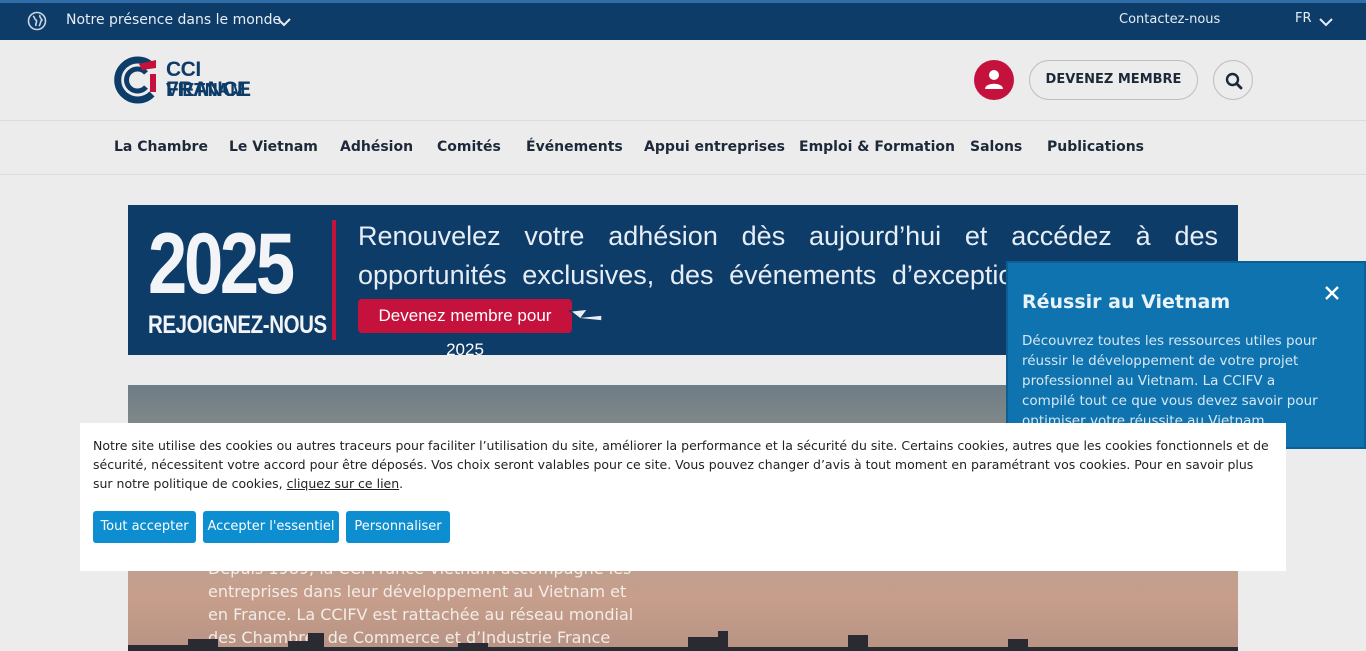 Image resolution: width=1366 pixels, height=651 pixels. I want to click on nav-item-publications: Publications, so click(1095, 147).